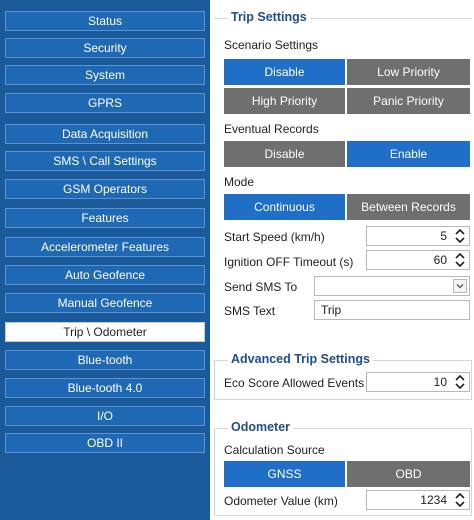 The image size is (474, 520). What do you see at coordinates (105, 103) in the screenshot?
I see `sidebar-item-gprs: GPRS` at bounding box center [105, 103].